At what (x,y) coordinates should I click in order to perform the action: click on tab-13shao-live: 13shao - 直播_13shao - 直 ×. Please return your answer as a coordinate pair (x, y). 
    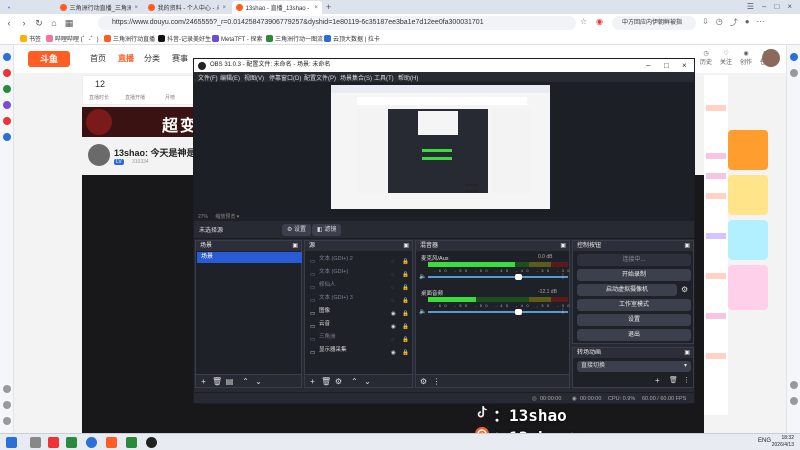
    Looking at the image, I should click on (277, 7).